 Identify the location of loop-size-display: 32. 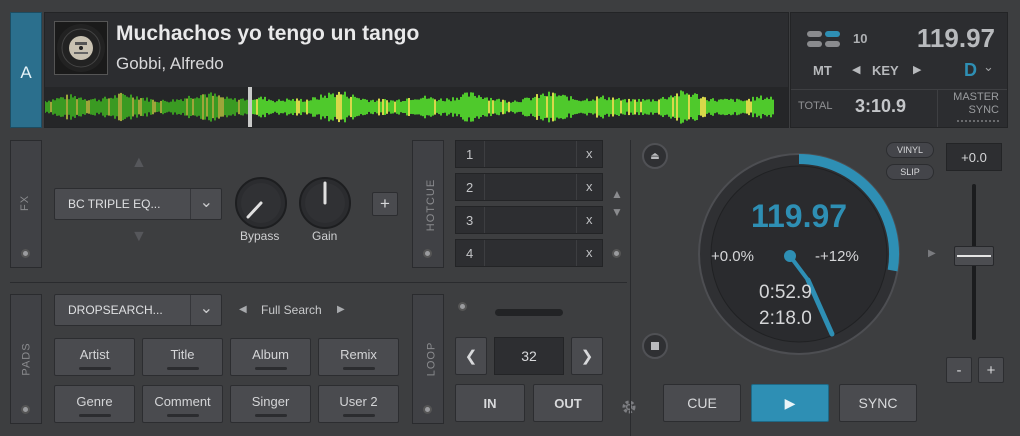
(529, 356).